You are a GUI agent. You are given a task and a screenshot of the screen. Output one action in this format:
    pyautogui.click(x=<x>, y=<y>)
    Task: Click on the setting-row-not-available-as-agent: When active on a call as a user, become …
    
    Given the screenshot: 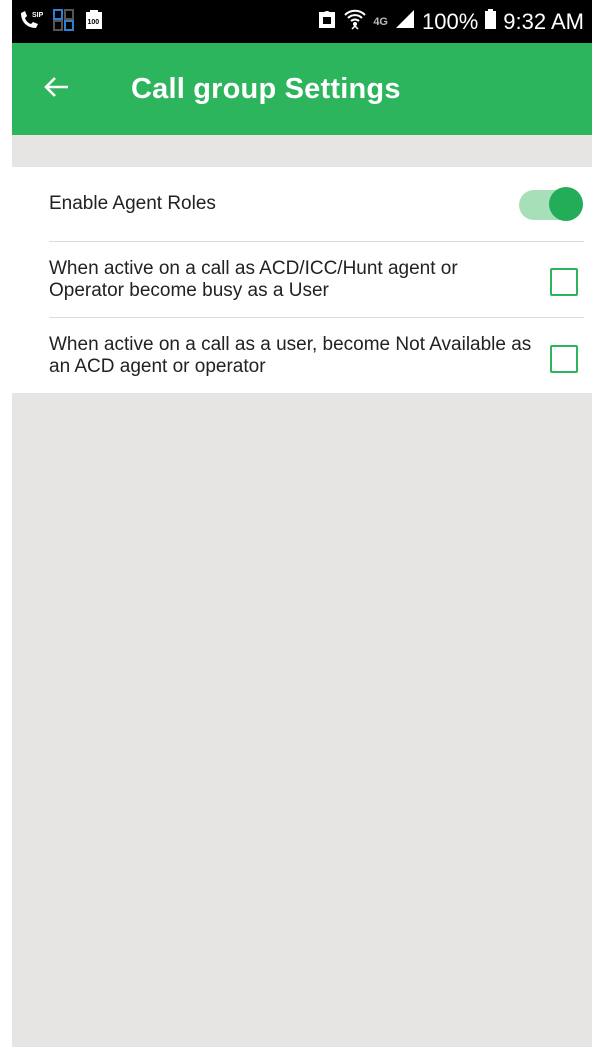 What is the action you would take?
    pyautogui.click(x=316, y=355)
    